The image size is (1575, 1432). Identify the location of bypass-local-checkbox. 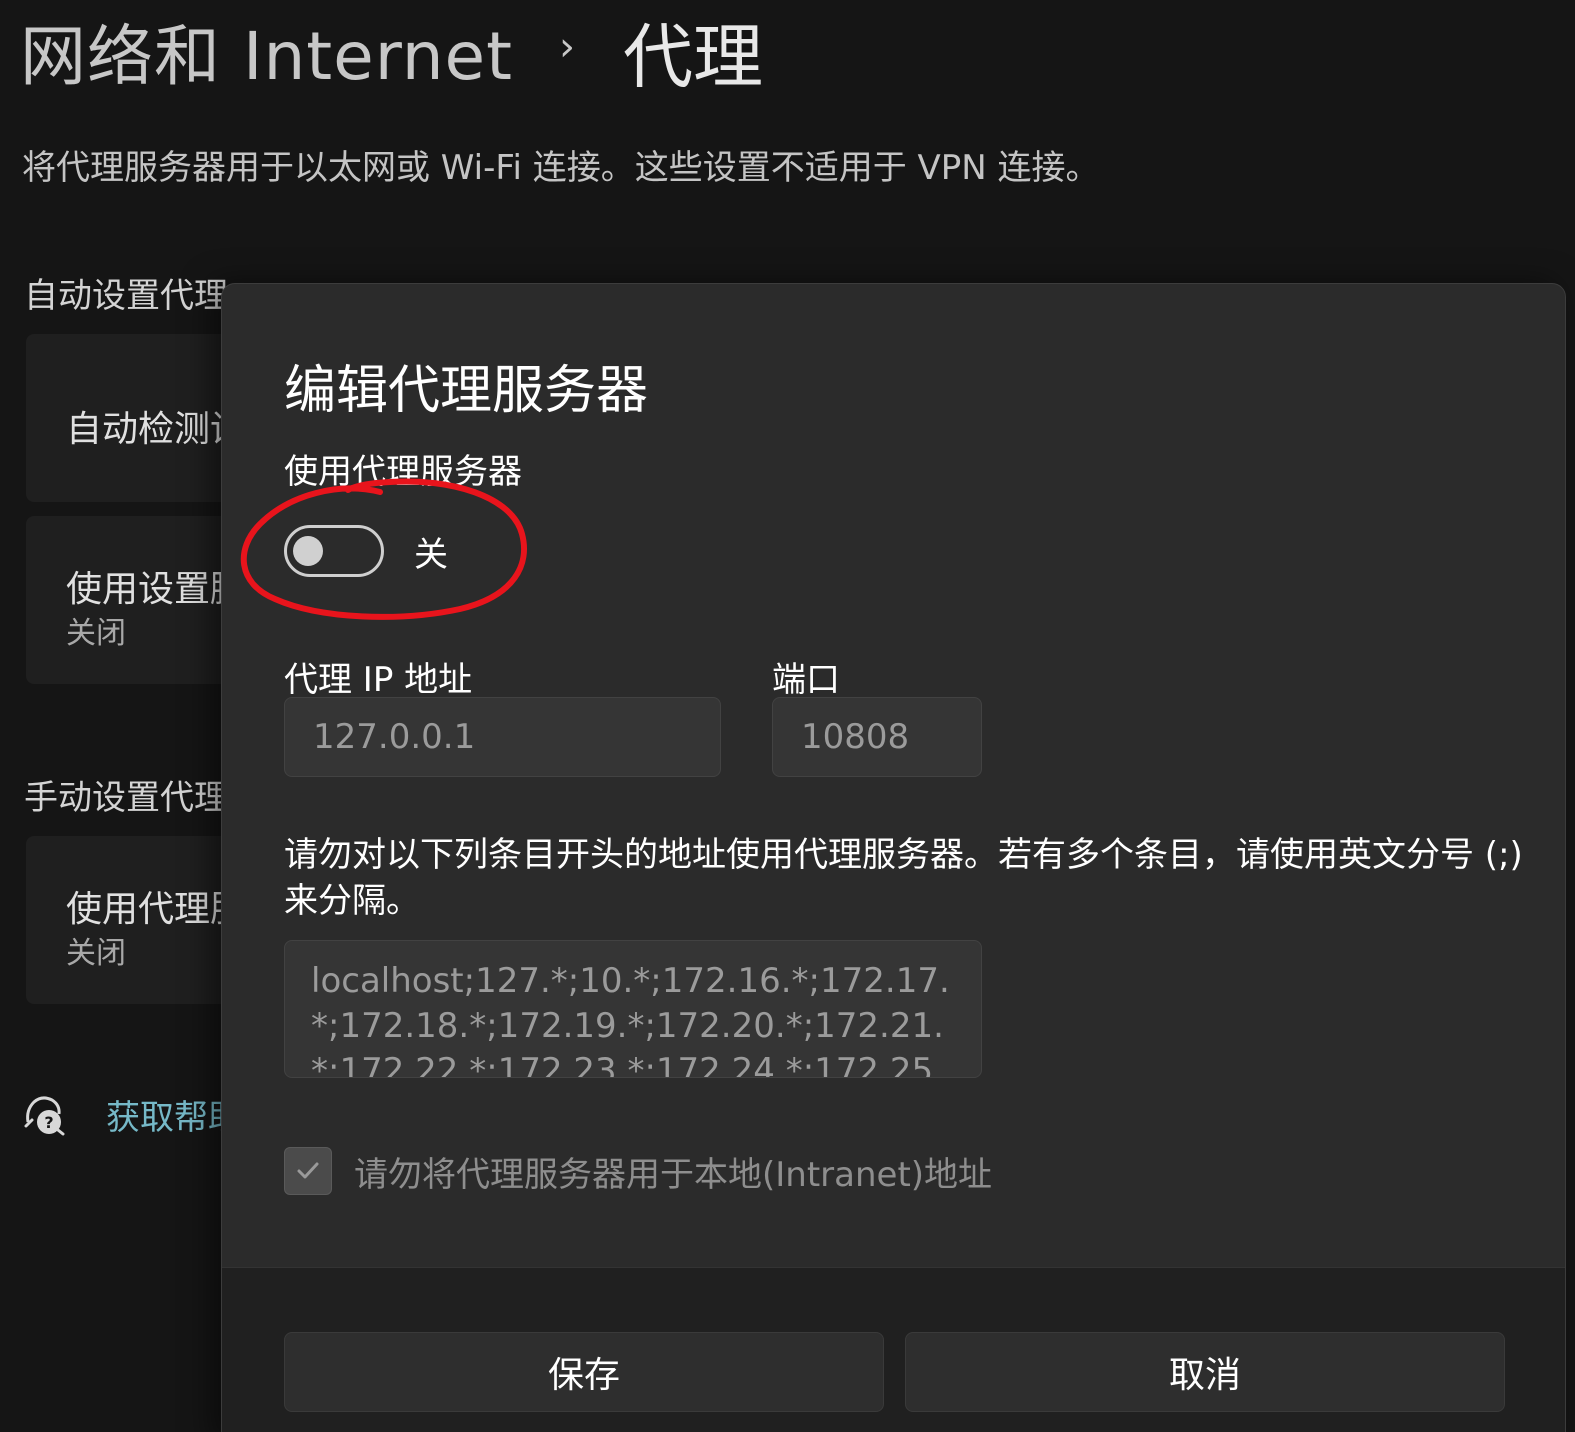
(308, 1171).